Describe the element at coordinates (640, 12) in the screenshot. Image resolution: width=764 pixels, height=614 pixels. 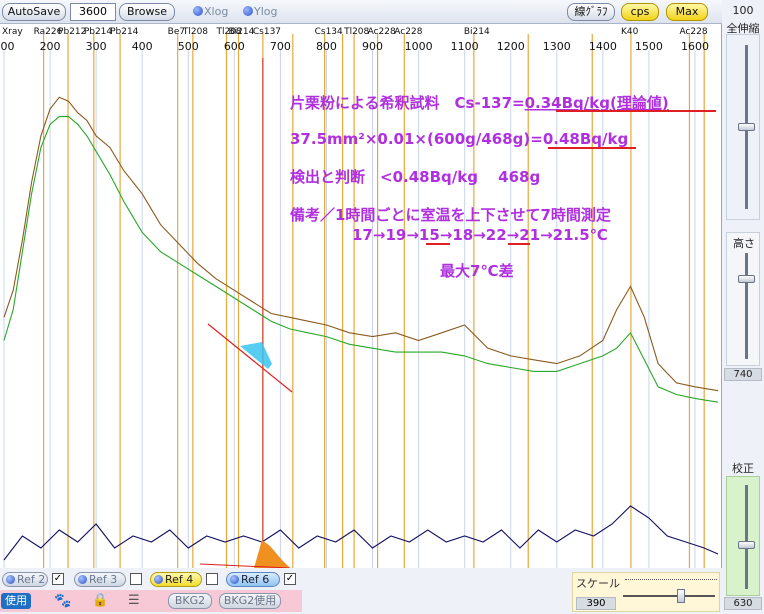
I see `cps-button: cps` at that location.